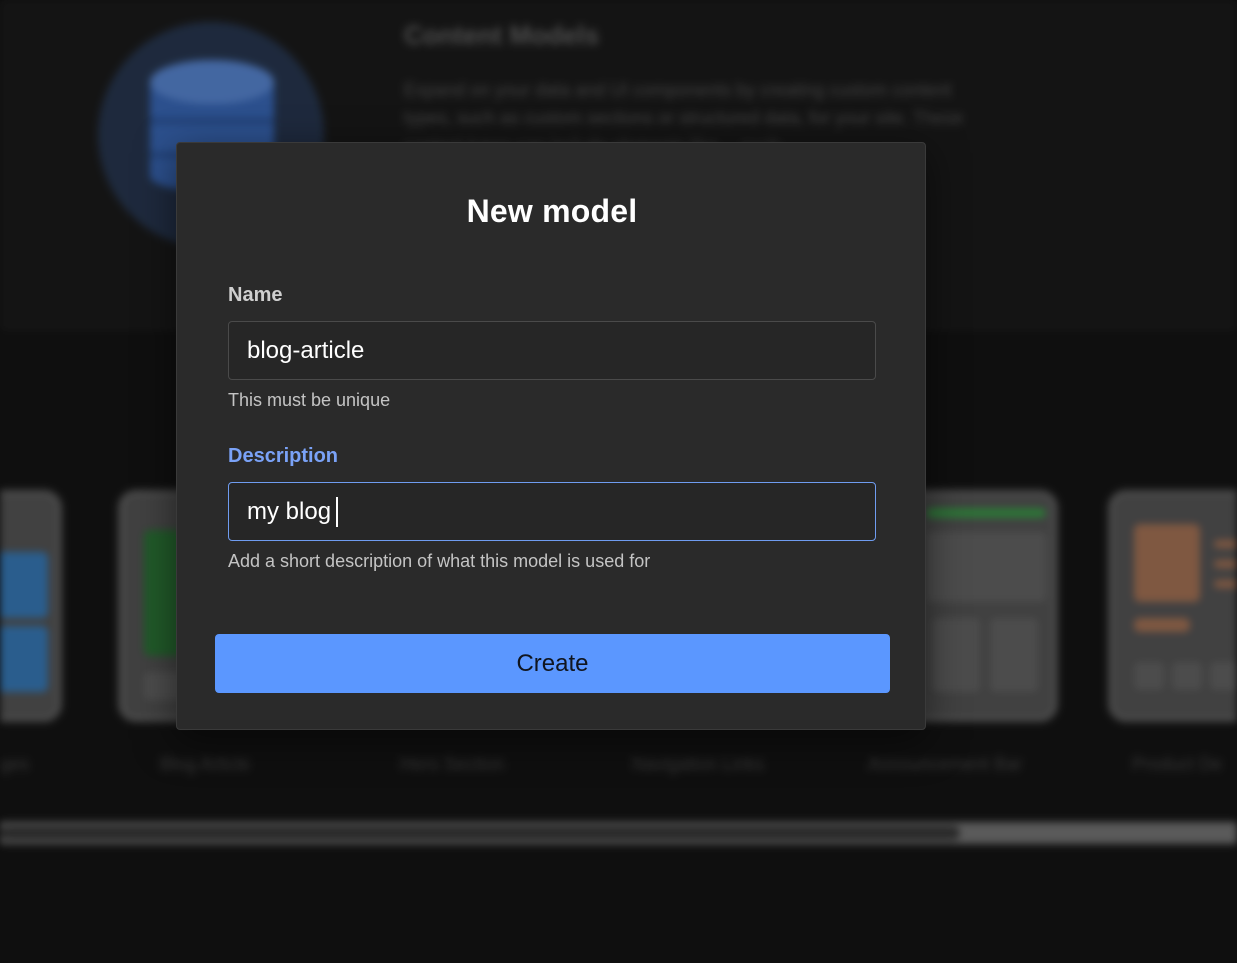  Describe the element at coordinates (309, 400) in the screenshot. I see `name-hint: This must be unique` at that location.